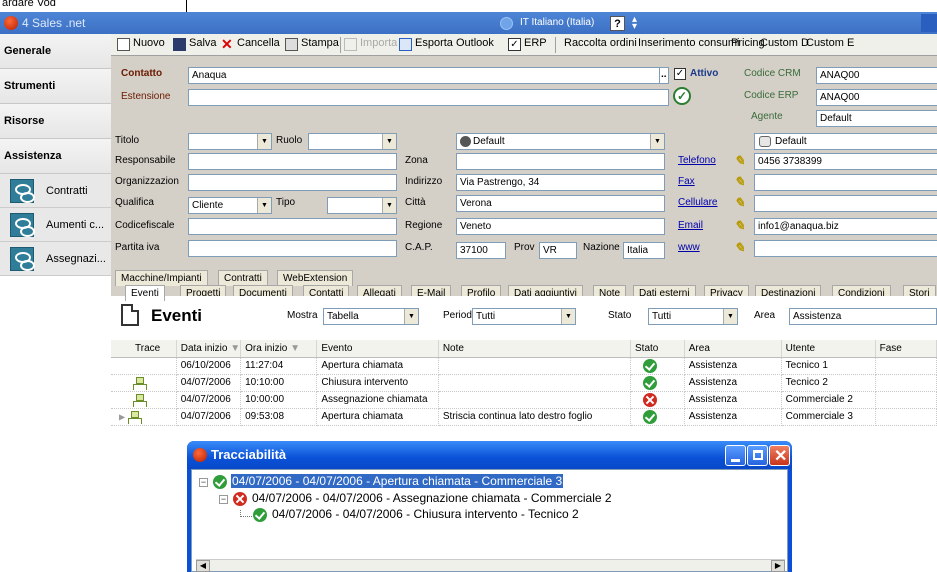 This screenshot has height=572, width=937. Describe the element at coordinates (195, 45) in the screenshot. I see `salva-button: Salva` at that location.